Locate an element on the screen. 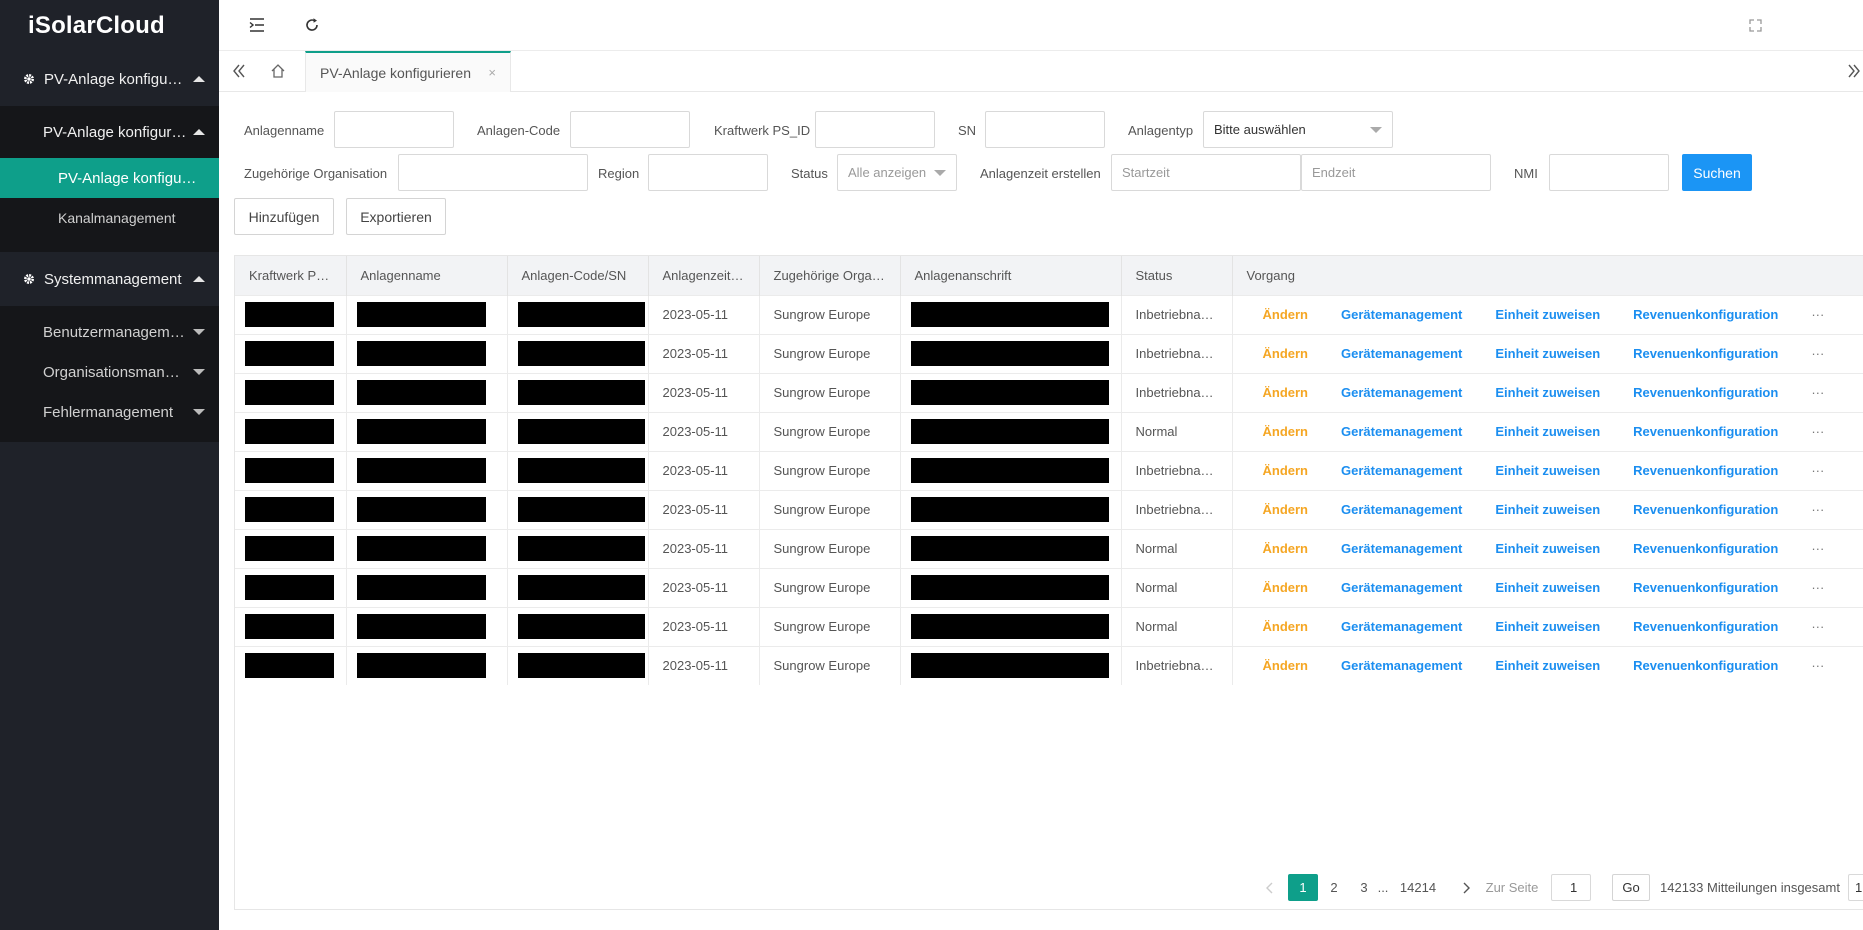  organisation-input is located at coordinates (493, 172).